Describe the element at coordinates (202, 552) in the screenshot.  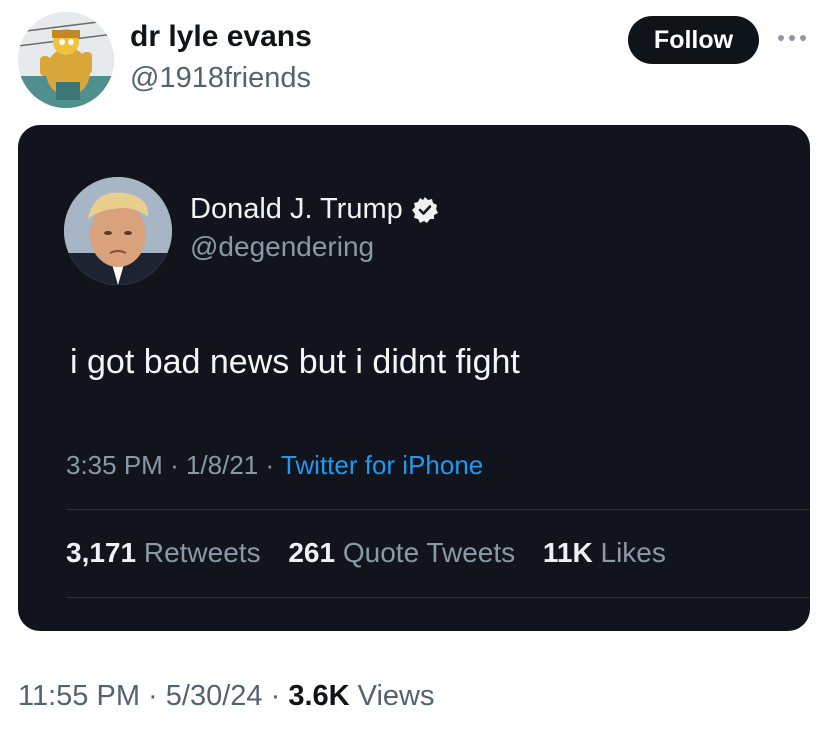
I see `retweets-label: Retweets` at that location.